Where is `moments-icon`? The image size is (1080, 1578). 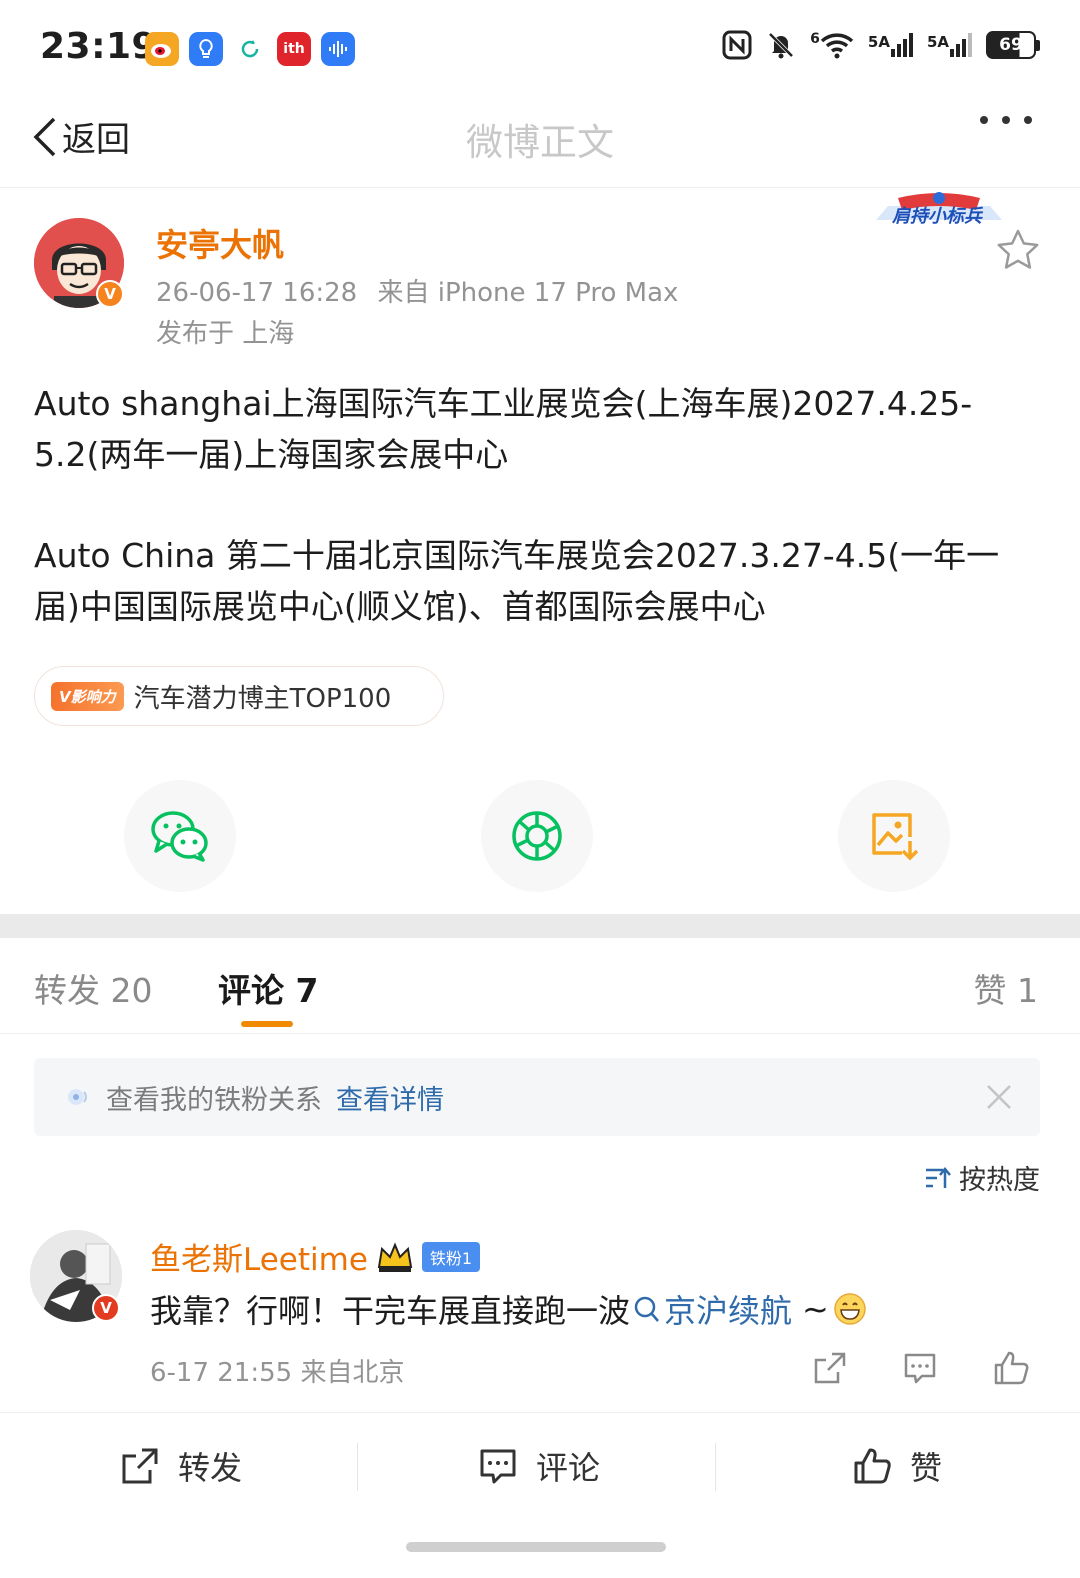 moments-icon is located at coordinates (537, 836).